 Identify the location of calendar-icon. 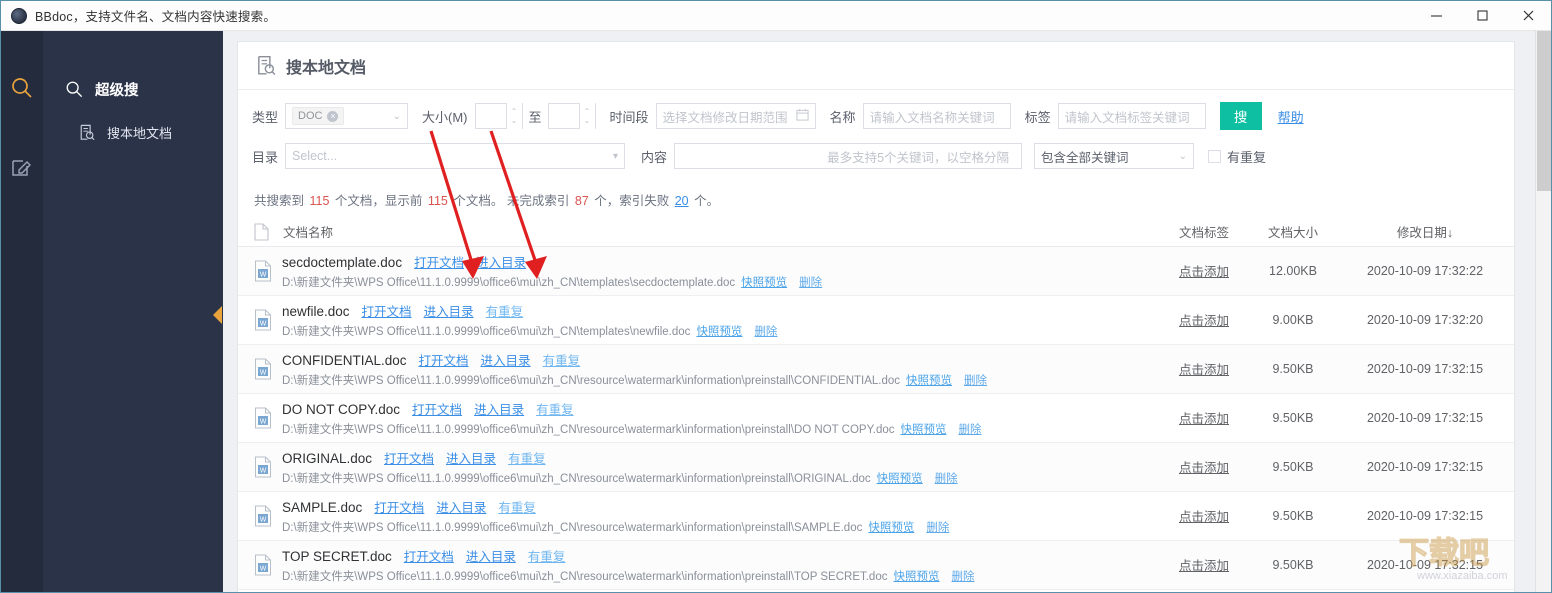
(802, 116).